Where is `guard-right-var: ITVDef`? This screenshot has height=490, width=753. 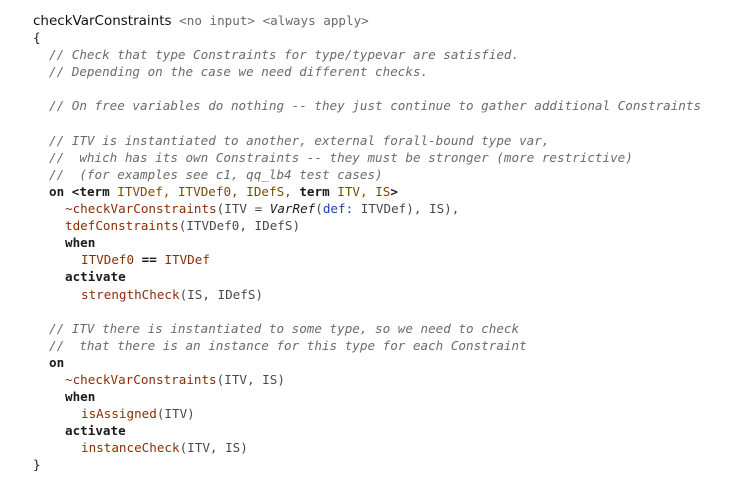
guard-right-var: ITVDef is located at coordinates (187, 259).